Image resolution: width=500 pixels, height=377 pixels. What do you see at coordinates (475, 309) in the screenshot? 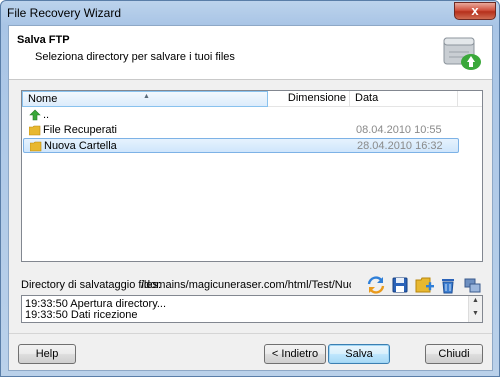
I see `log-scrollbar: ▲ ▼` at bounding box center [475, 309].